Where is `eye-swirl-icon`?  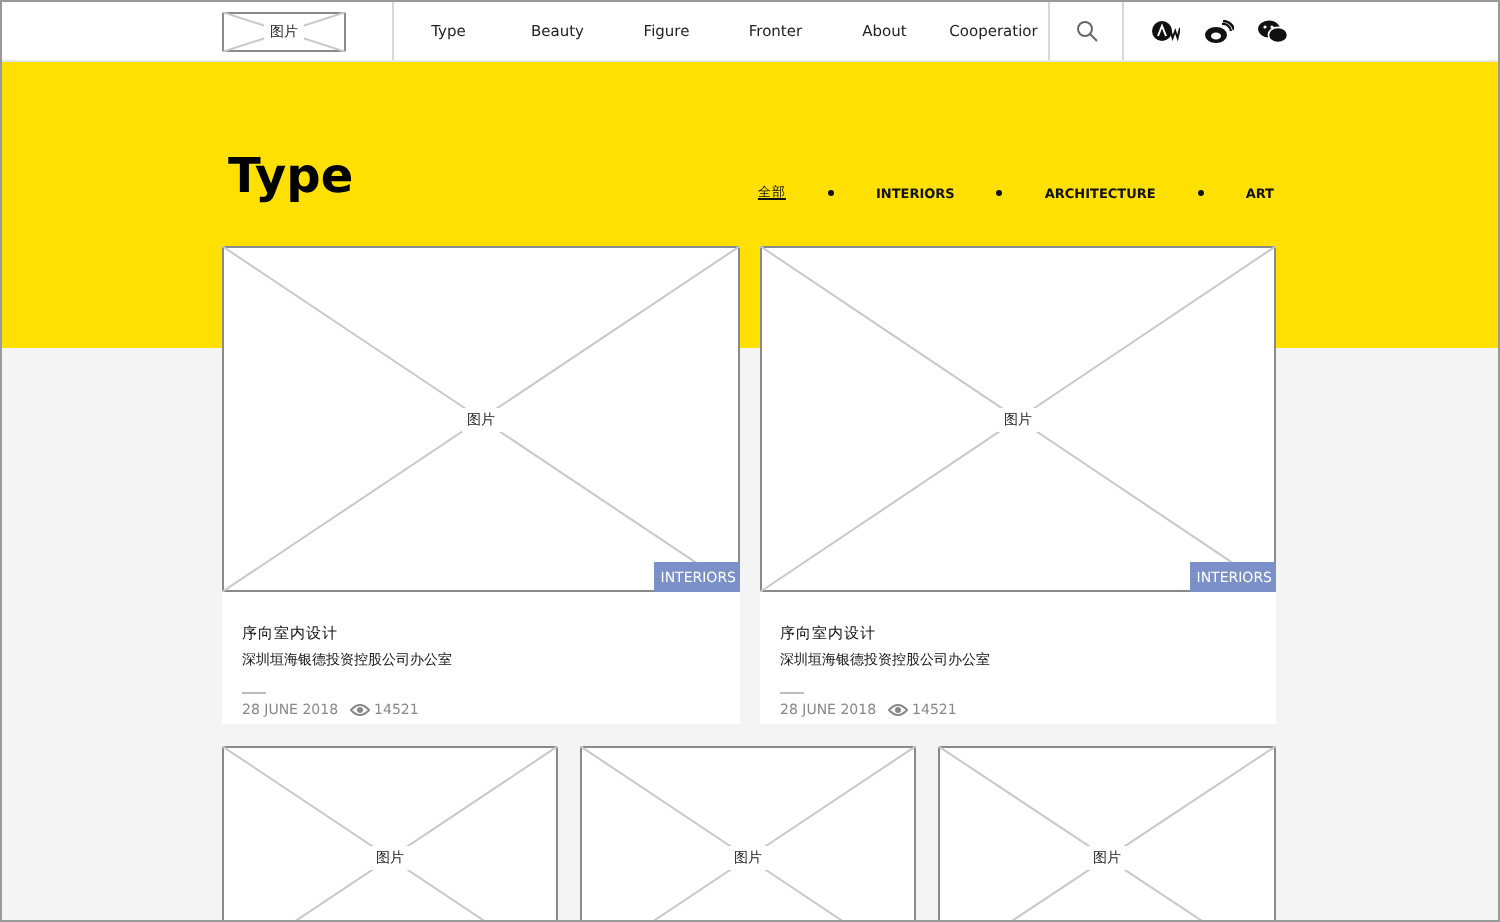
eye-swirl-icon is located at coordinates (1219, 31).